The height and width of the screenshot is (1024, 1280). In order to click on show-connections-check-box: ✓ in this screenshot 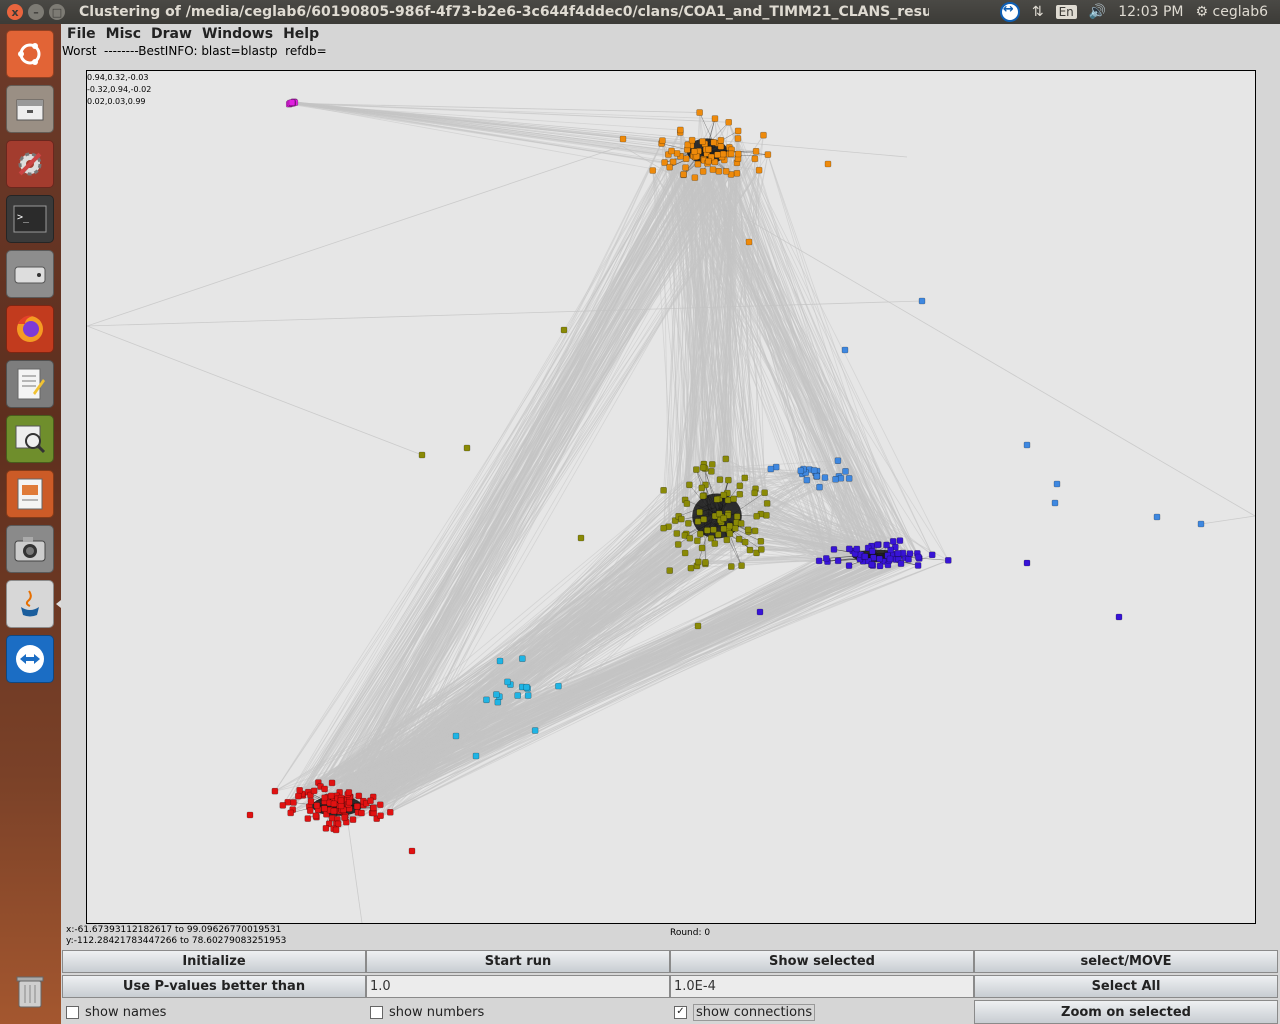, I will do `click(680, 1012)`.